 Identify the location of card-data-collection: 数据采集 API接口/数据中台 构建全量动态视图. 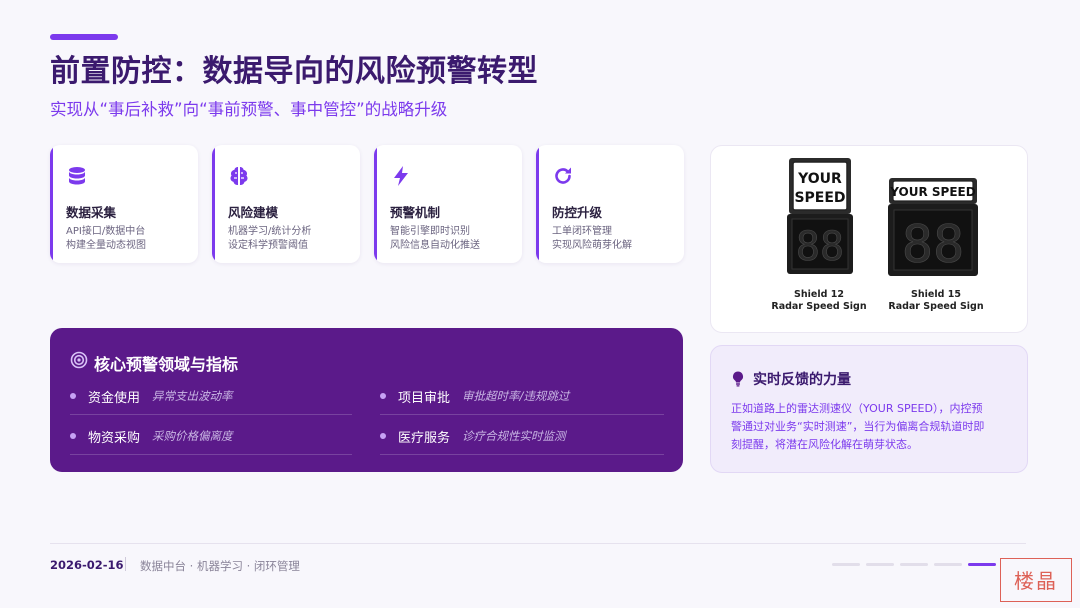
(124, 204).